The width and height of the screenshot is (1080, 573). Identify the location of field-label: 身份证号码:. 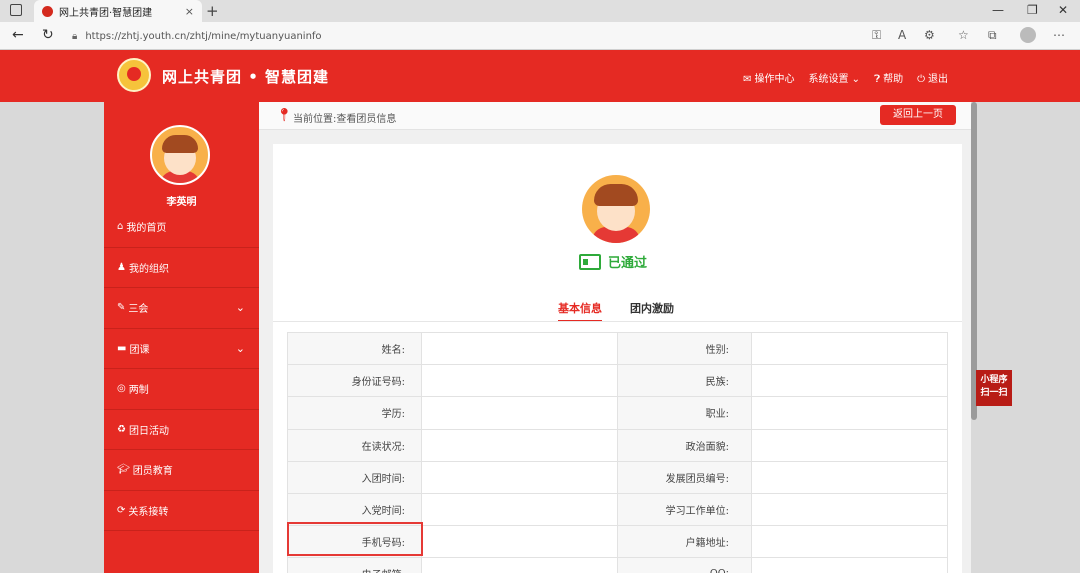
(354, 381).